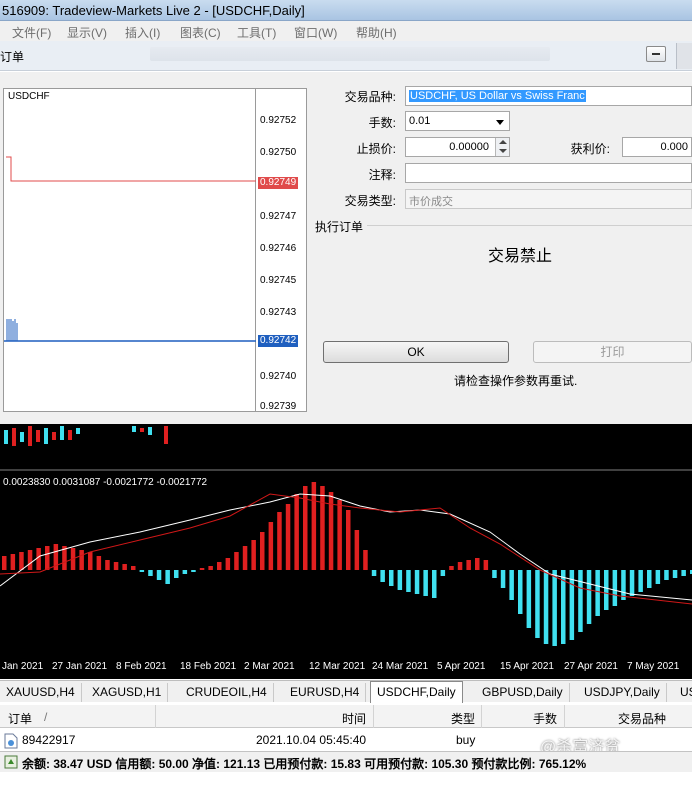 The height and width of the screenshot is (787, 692). Describe the element at coordinates (200, 32) in the screenshot. I see `menu-charts: 图表(C)` at that location.